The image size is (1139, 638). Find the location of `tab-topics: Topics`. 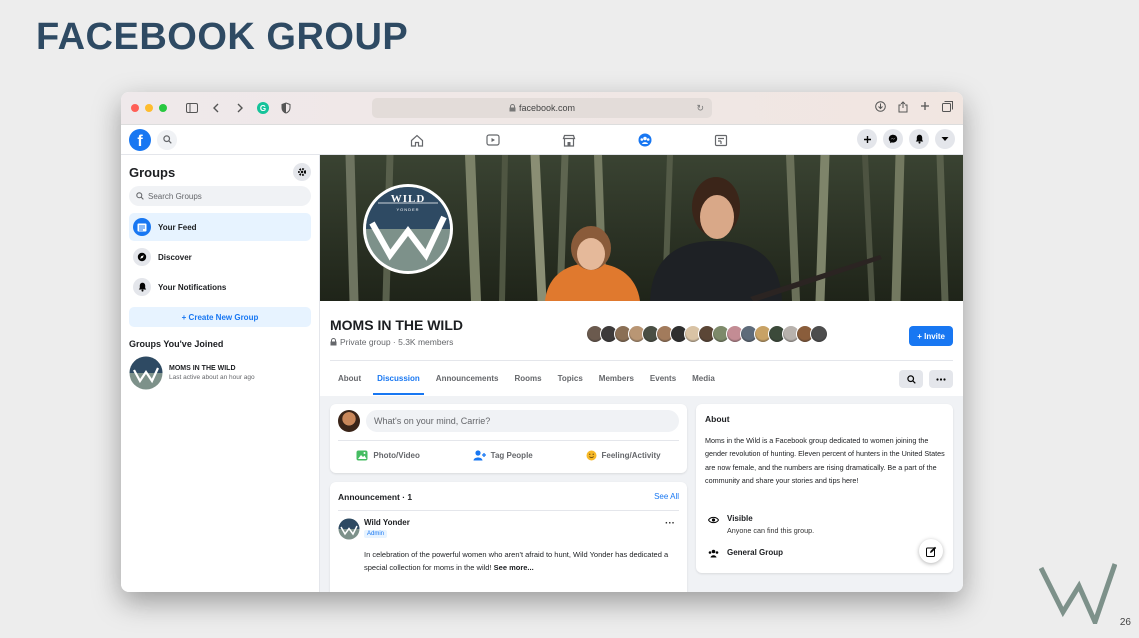

tab-topics: Topics is located at coordinates (570, 378).